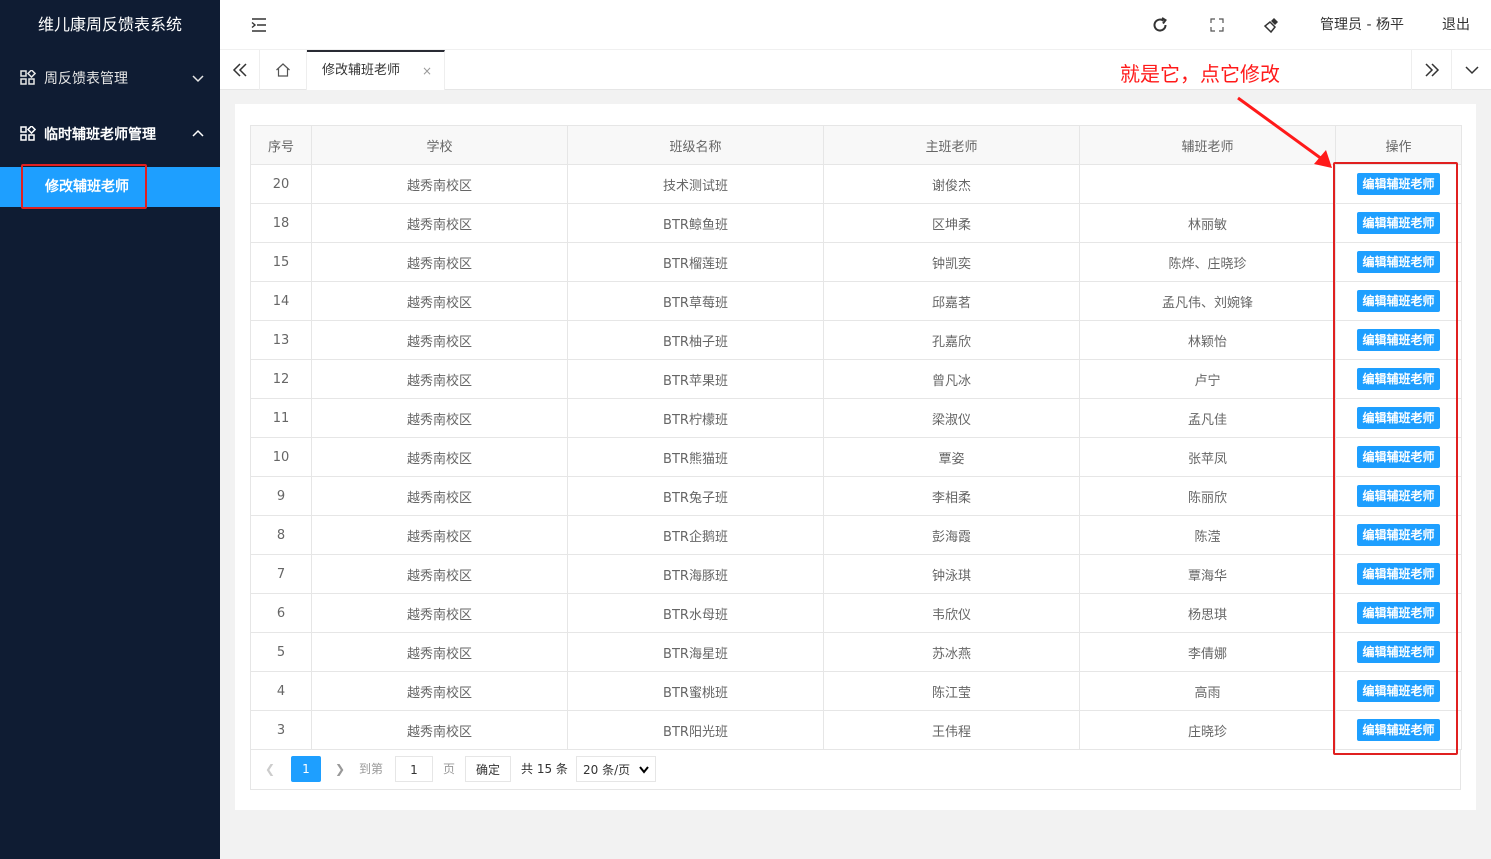 The image size is (1491, 859). I want to click on sidebar: 维儿康周反馈表系统 周反馈表管理 临时辅班老师管理 修改辅班老师, so click(110, 429).